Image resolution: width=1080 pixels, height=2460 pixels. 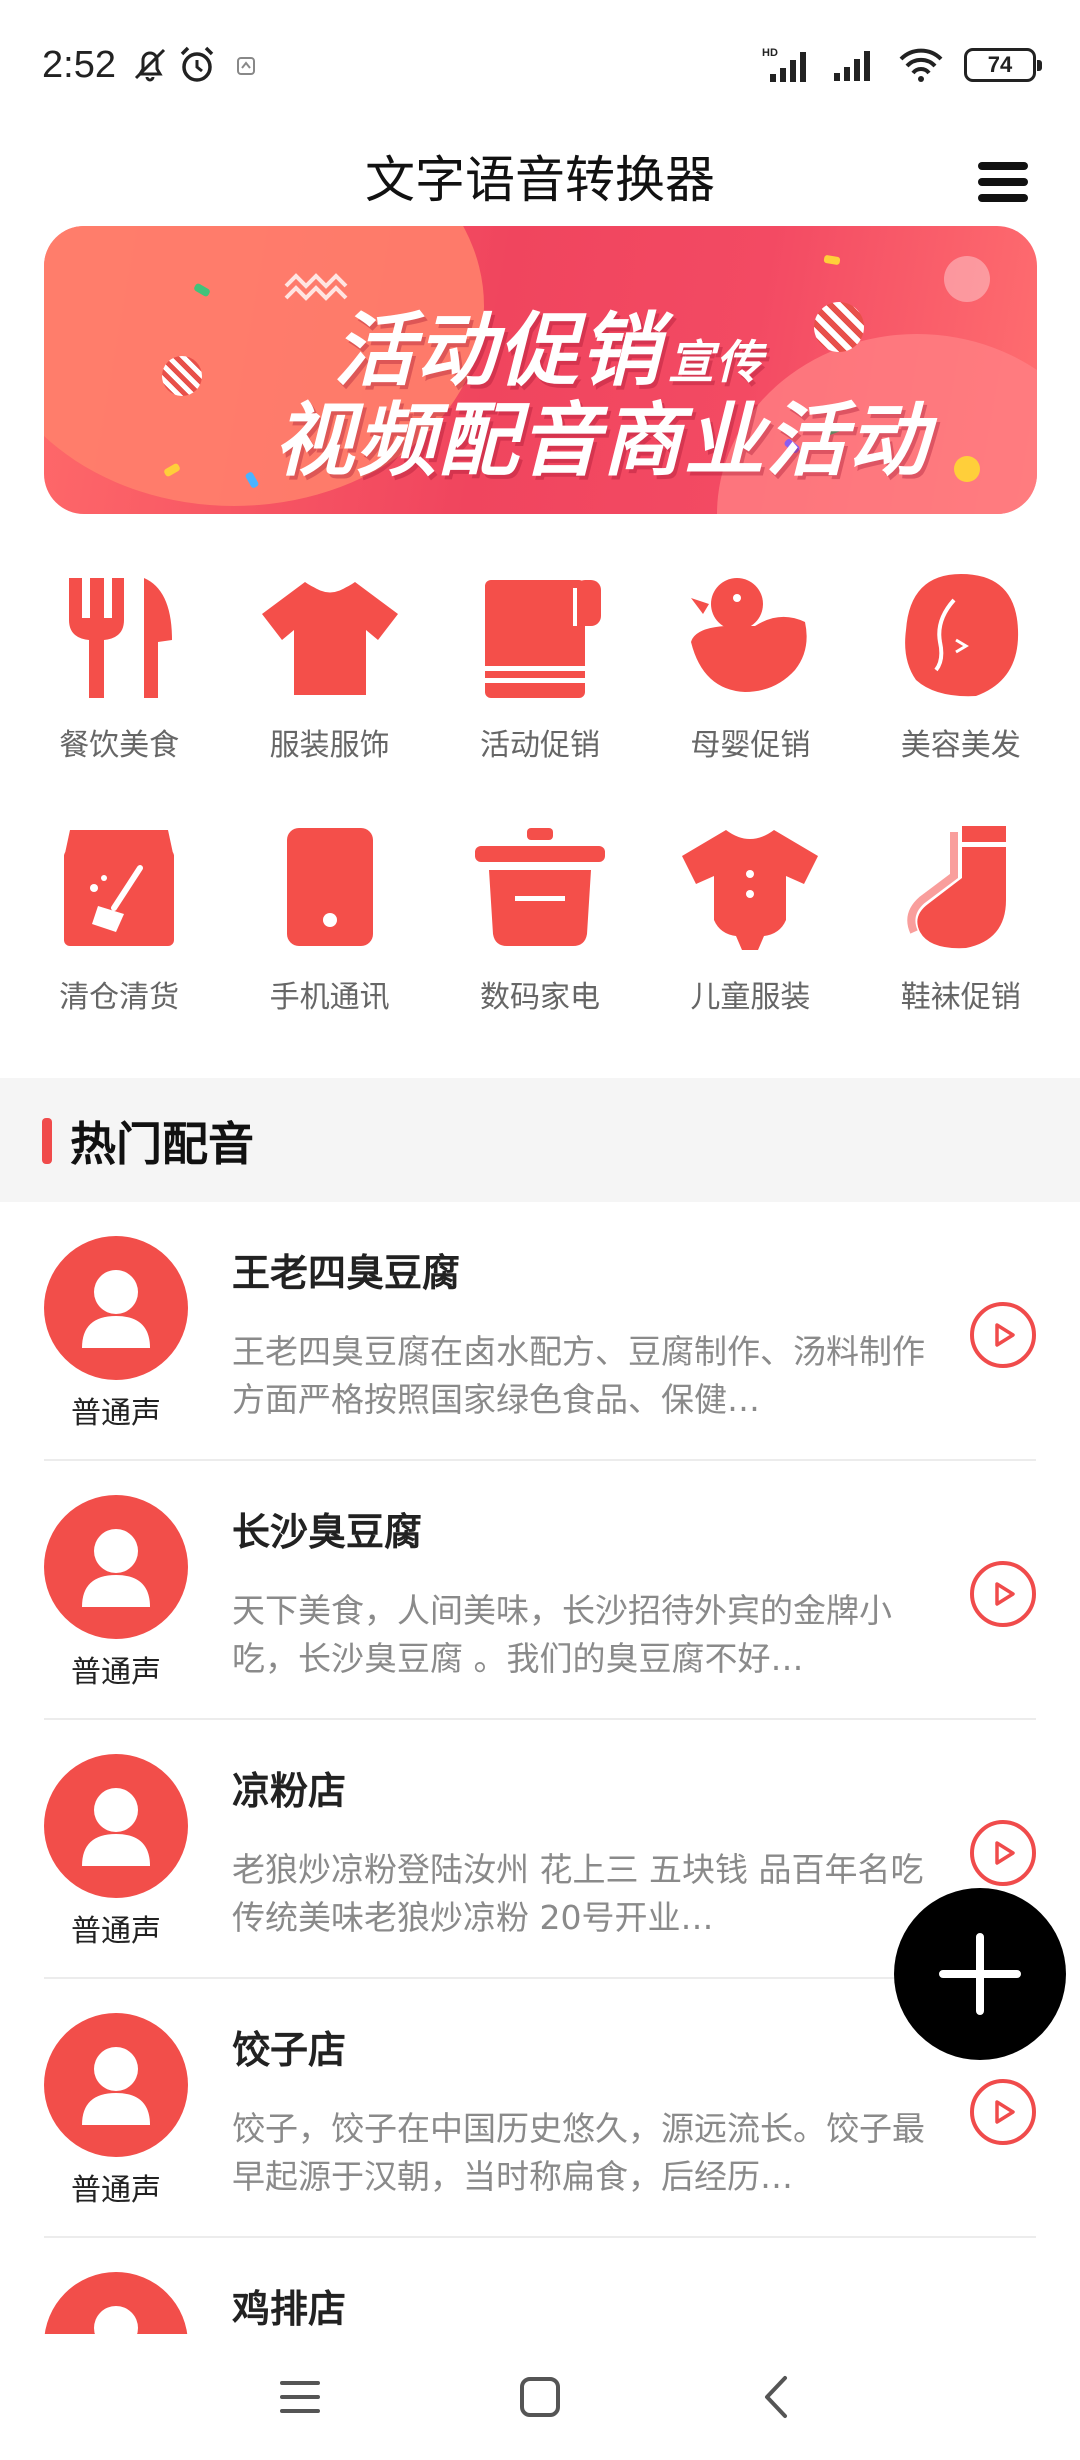 I want to click on category-item: 母婴促销, so click(x=750, y=662).